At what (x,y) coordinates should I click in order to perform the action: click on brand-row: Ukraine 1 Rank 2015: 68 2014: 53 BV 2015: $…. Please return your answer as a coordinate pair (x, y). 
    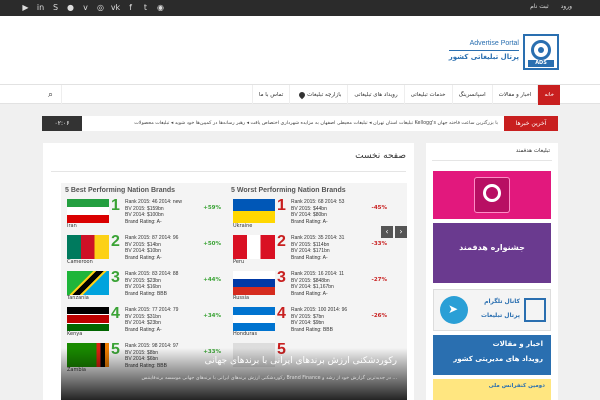
    Looking at the image, I should click on (311, 214).